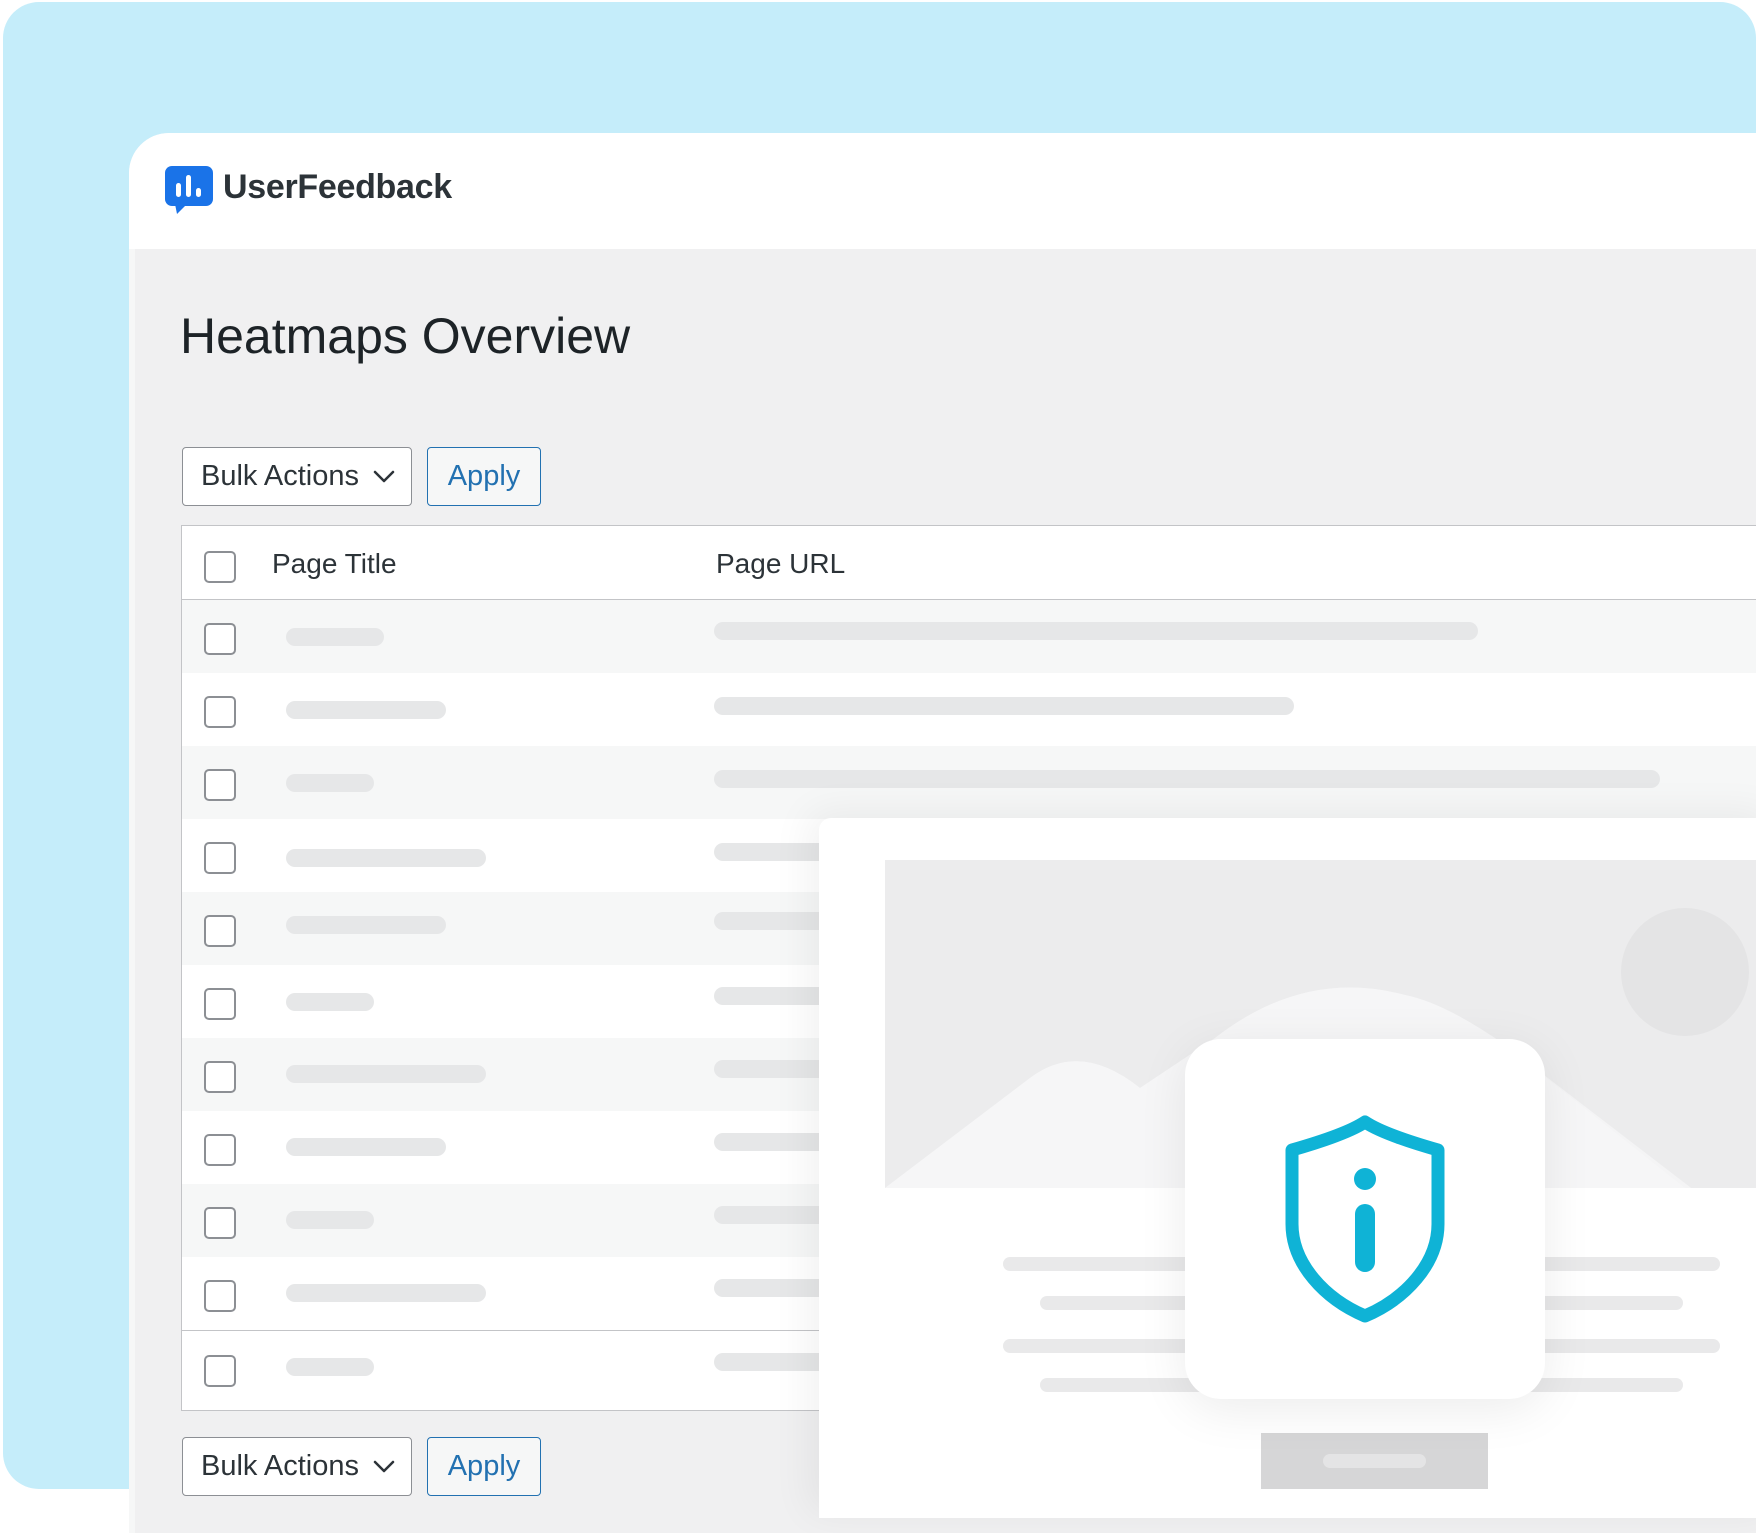  I want to click on page-title: Heatmaps Overview, so click(405, 336).